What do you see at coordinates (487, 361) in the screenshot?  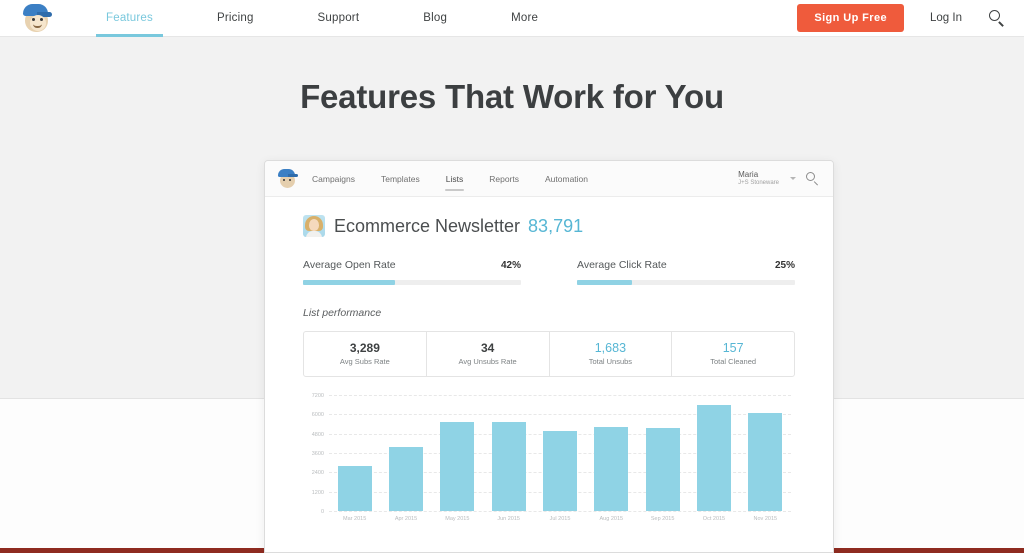 I see `stat-label: Avg Unsubs Rate` at bounding box center [487, 361].